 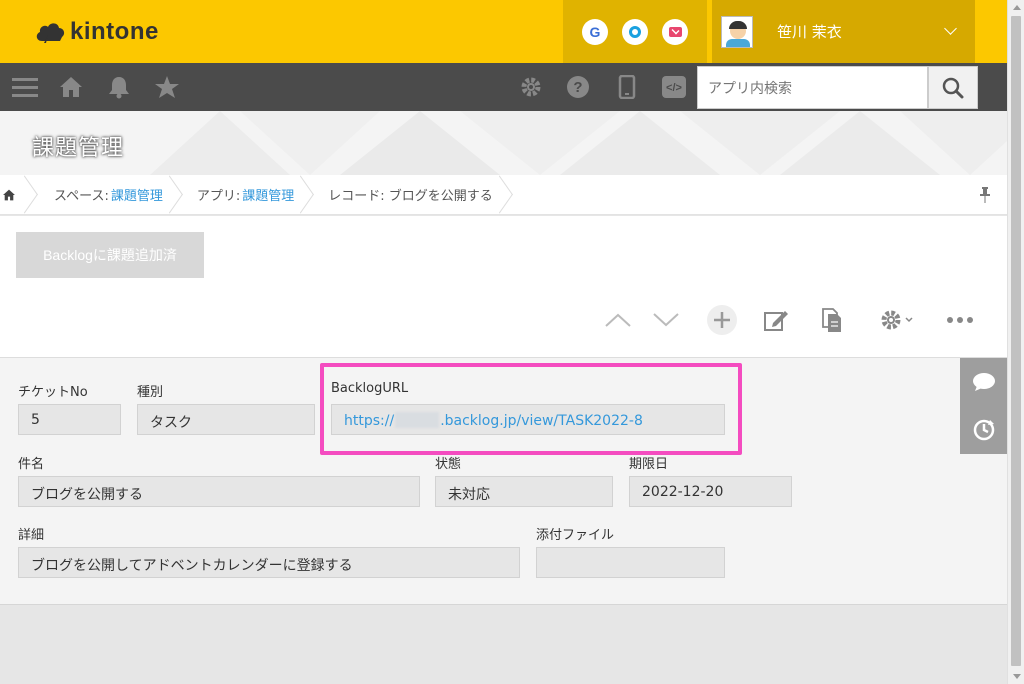 What do you see at coordinates (578, 143) in the screenshot?
I see `title-band-pattern` at bounding box center [578, 143].